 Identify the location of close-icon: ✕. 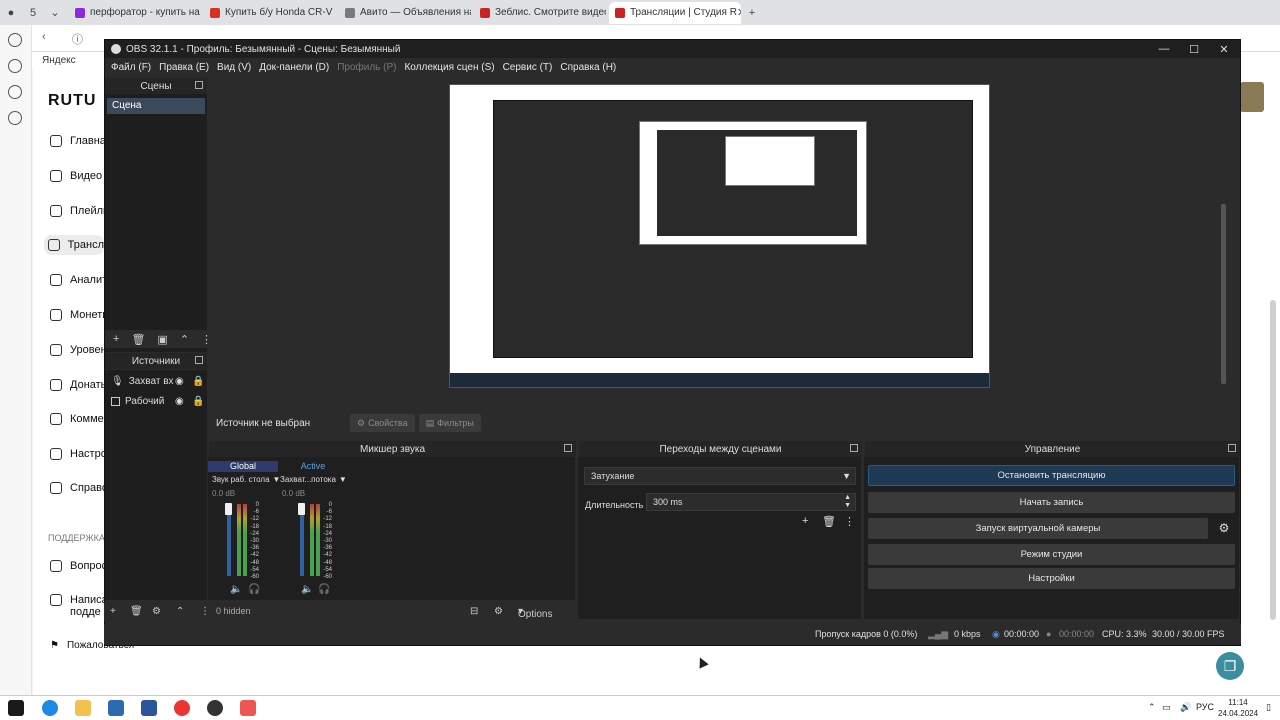
(1224, 49).